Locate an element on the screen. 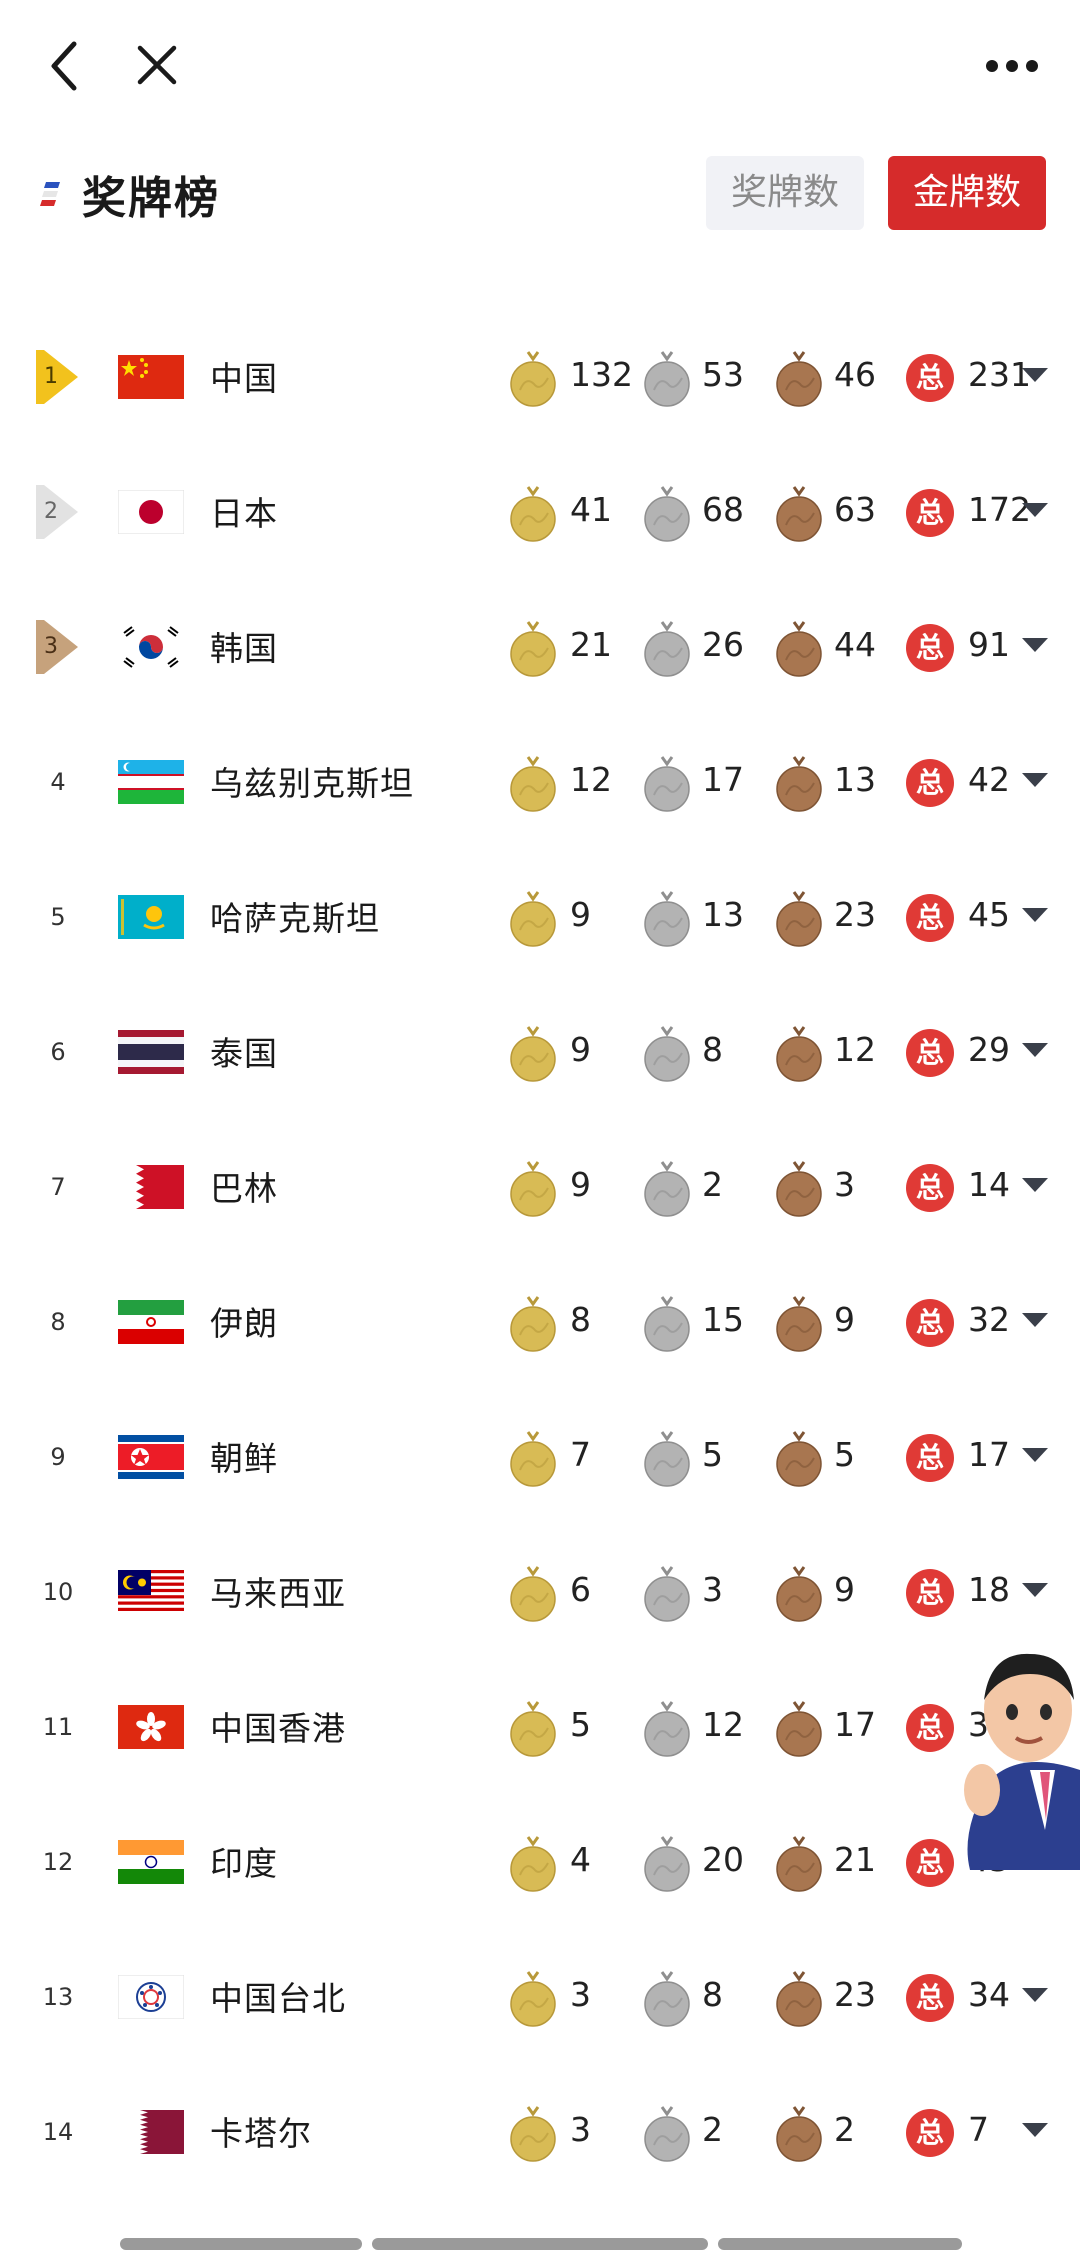  rank-number: 3 is located at coordinates (51, 646).